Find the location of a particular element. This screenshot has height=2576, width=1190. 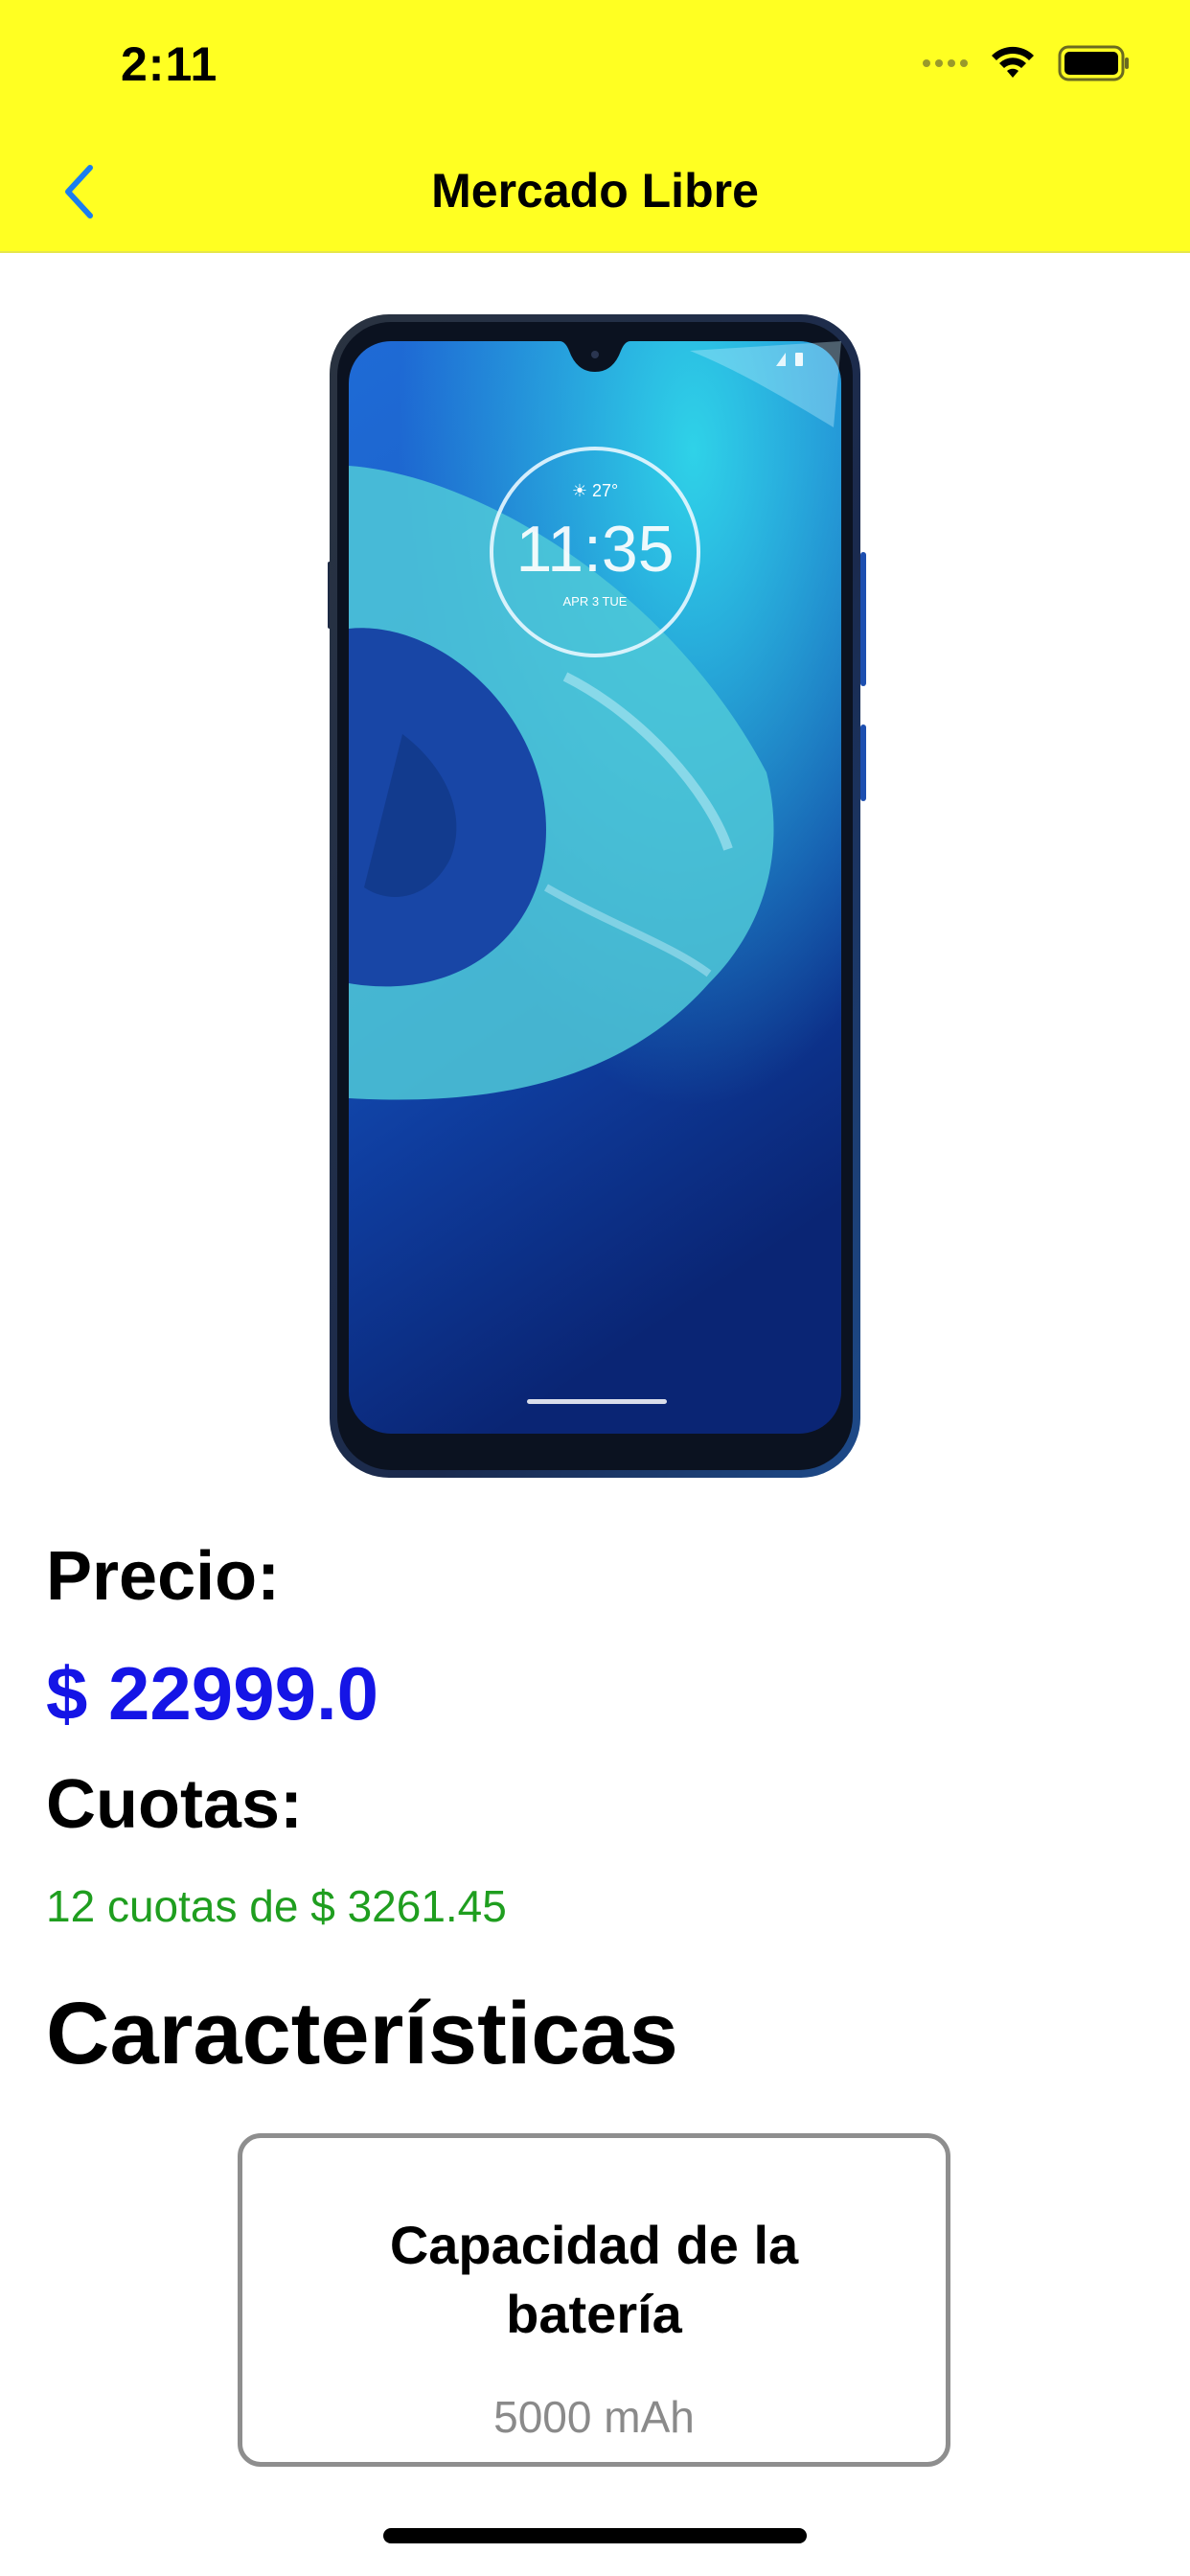

feature-card: Capacidad de la batería 5000 mAh is located at coordinates (594, 2300).